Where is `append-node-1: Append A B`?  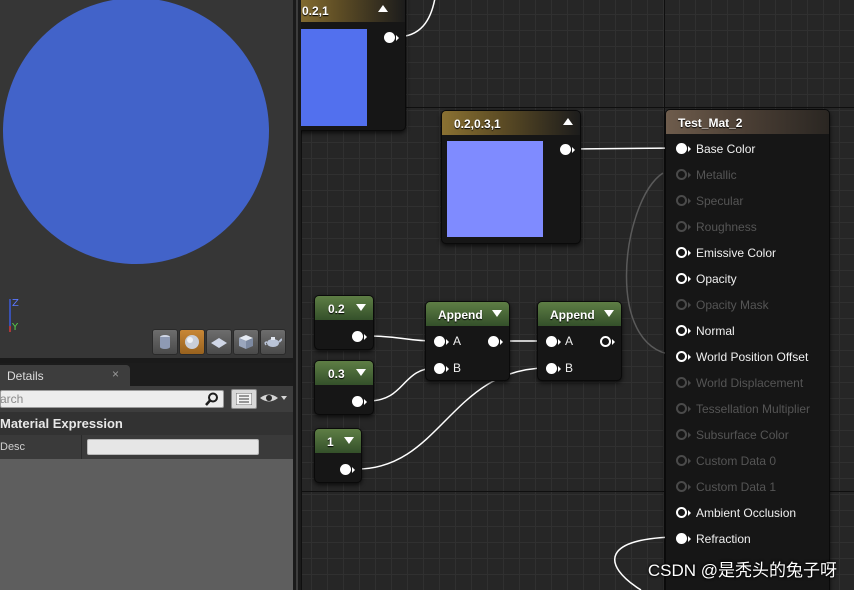
append-node-1: Append A B is located at coordinates (467, 341).